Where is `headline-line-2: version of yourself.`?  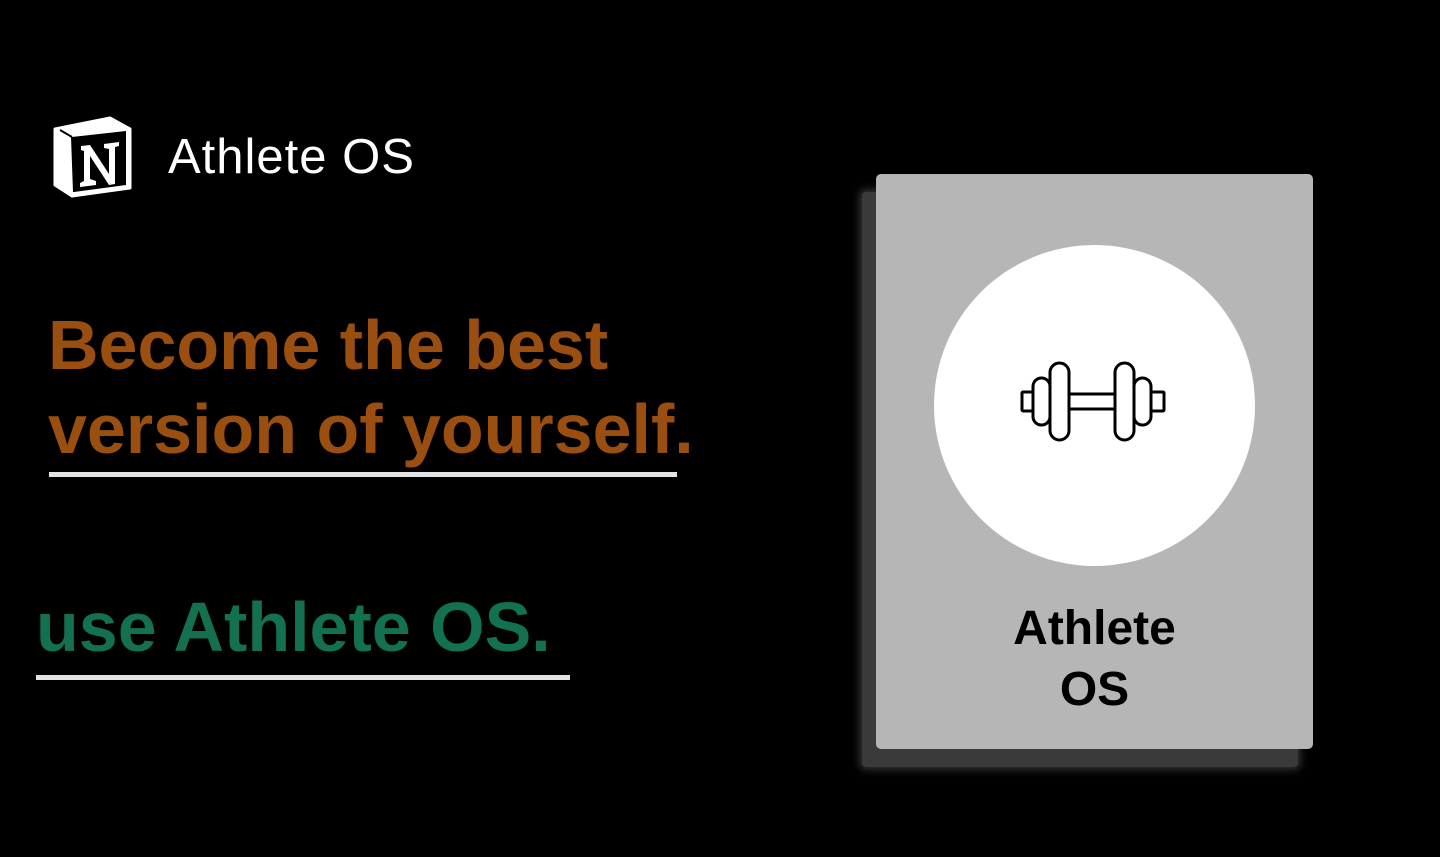 headline-line-2: version of yourself. is located at coordinates (371, 429).